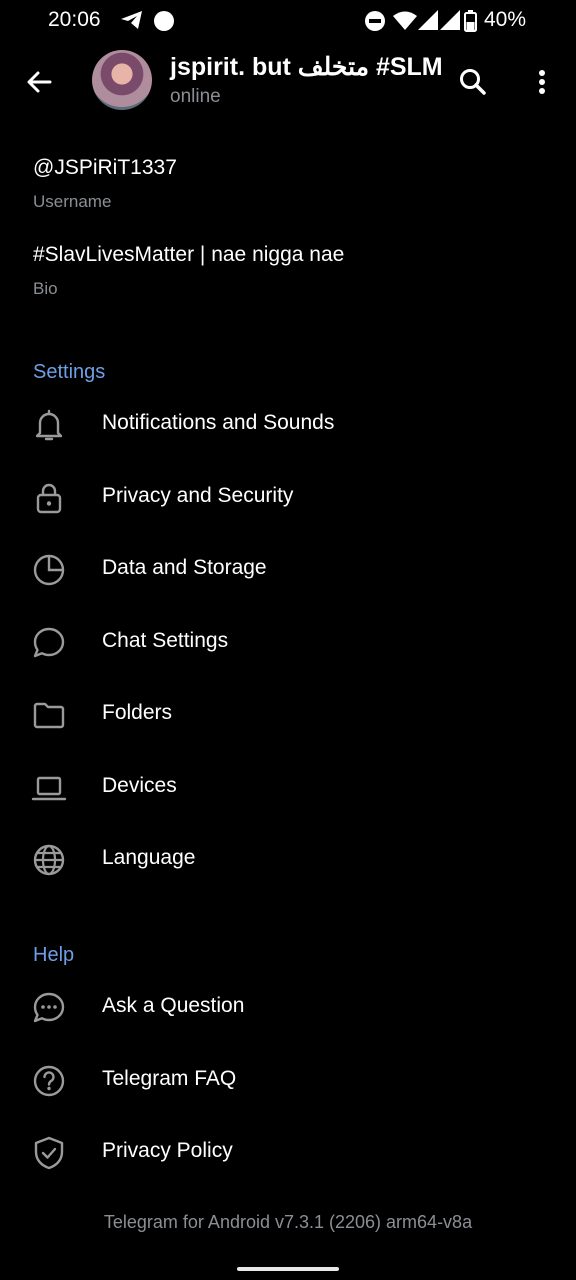 The image size is (576, 1280). What do you see at coordinates (139, 785) in the screenshot?
I see `settings-item-label: Devices` at bounding box center [139, 785].